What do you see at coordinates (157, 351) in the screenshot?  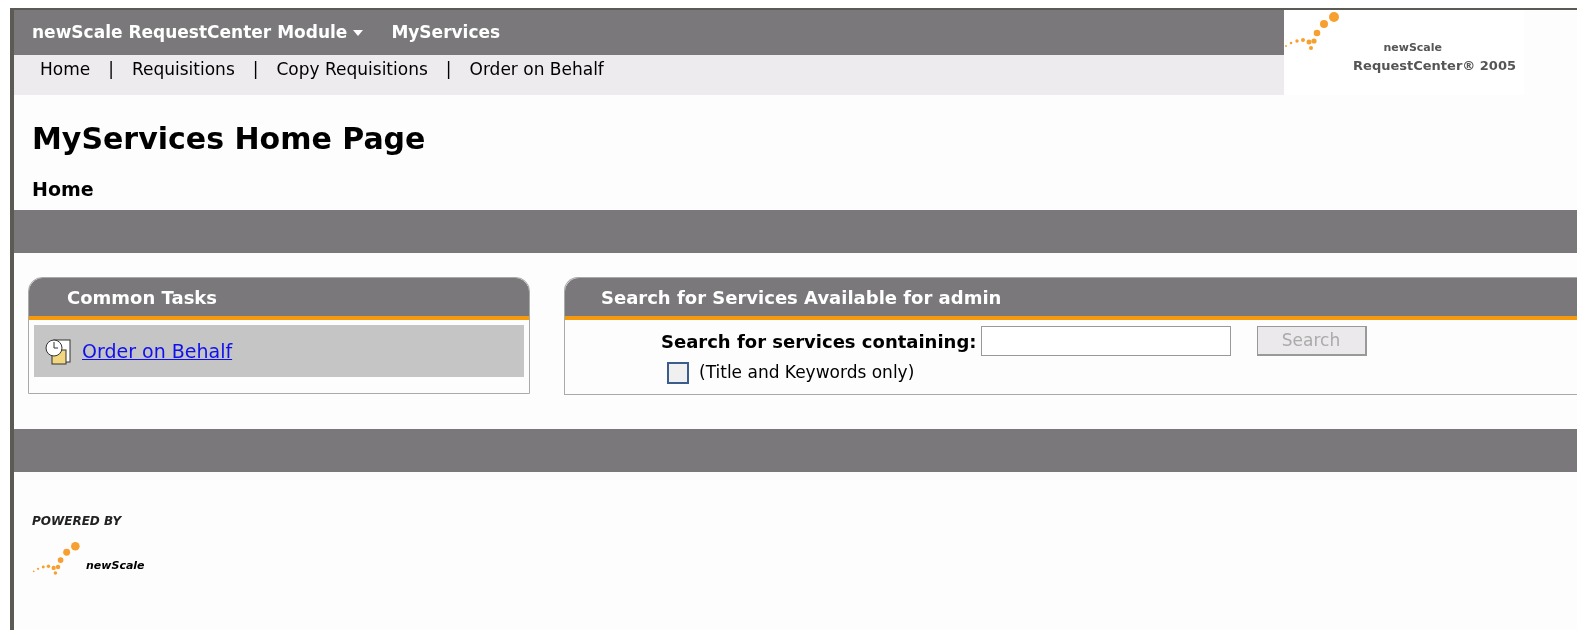 I see `task-link: Order on Behalf` at bounding box center [157, 351].